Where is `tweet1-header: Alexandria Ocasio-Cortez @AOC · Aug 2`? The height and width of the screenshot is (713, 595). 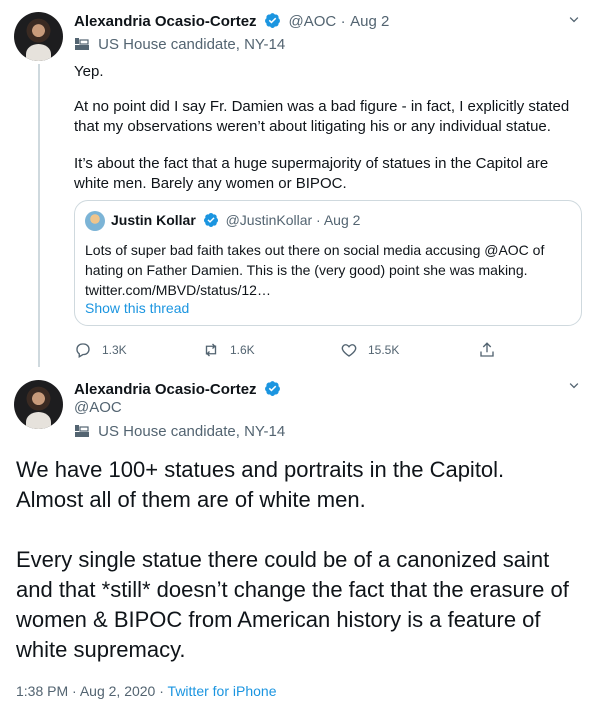 tweet1-header: Alexandria Ocasio-Cortez @AOC · Aug 2 is located at coordinates (231, 21).